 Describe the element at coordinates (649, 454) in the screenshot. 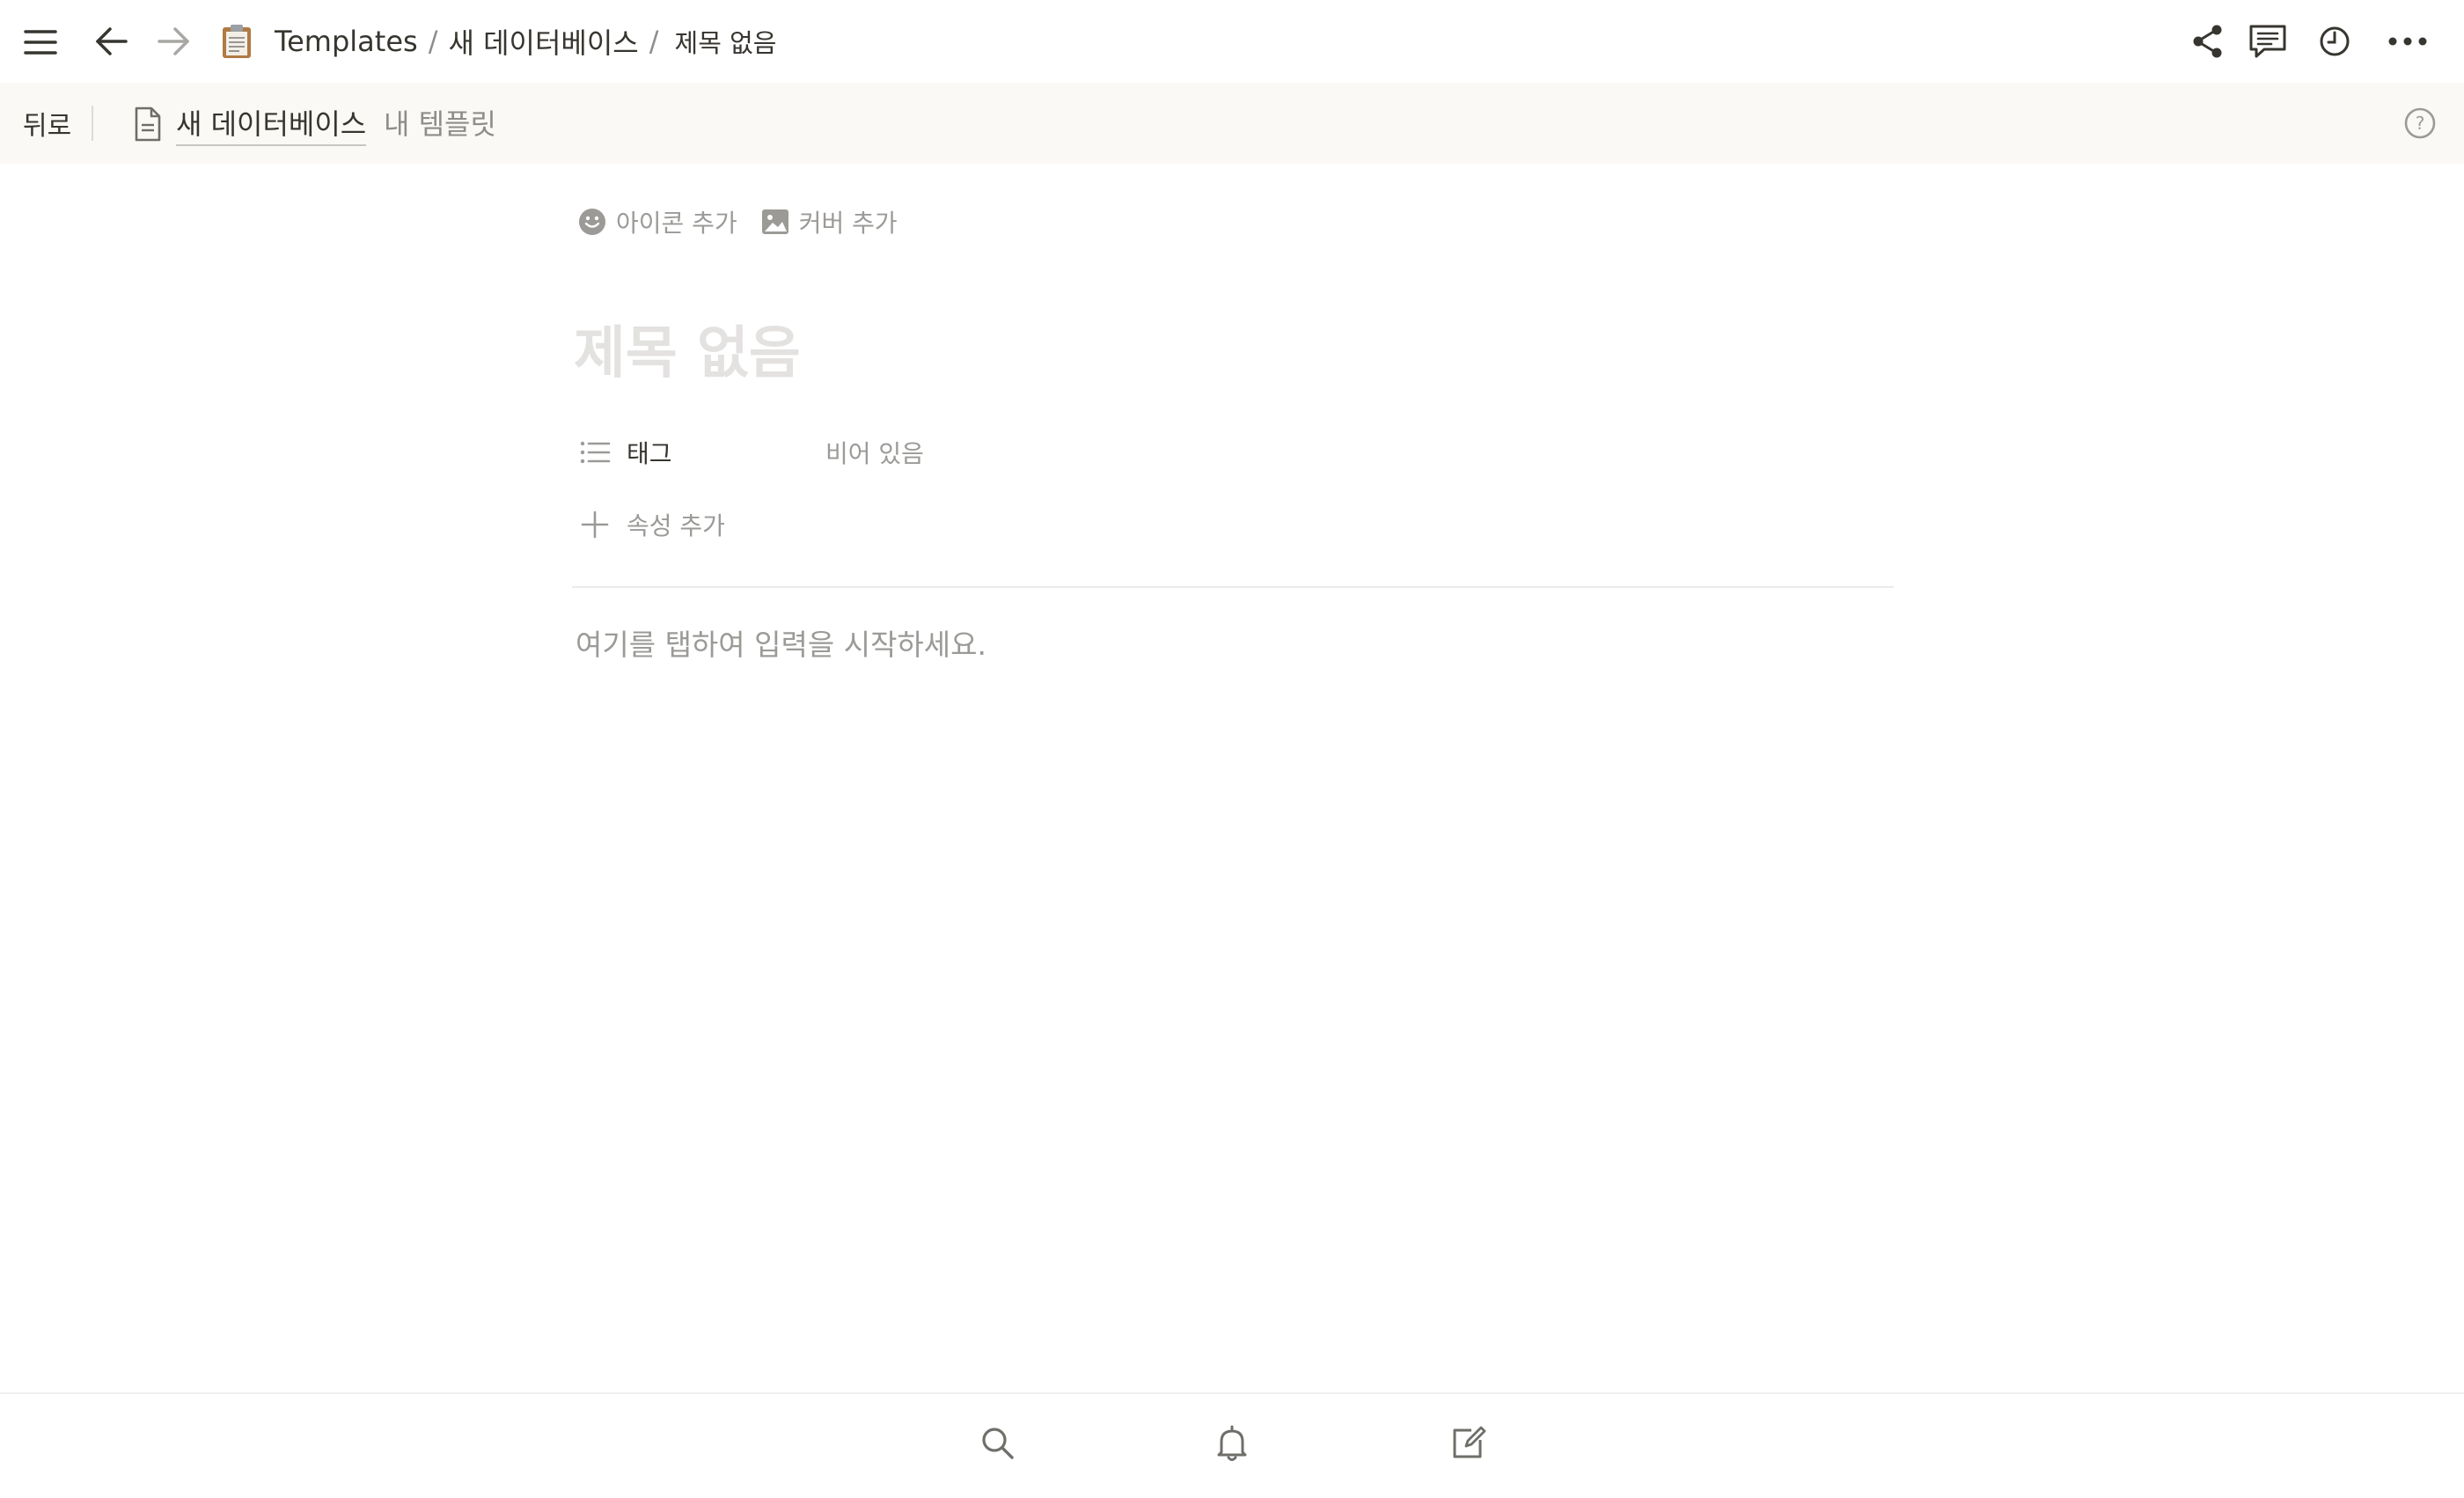

I see `property-name: 태그` at that location.